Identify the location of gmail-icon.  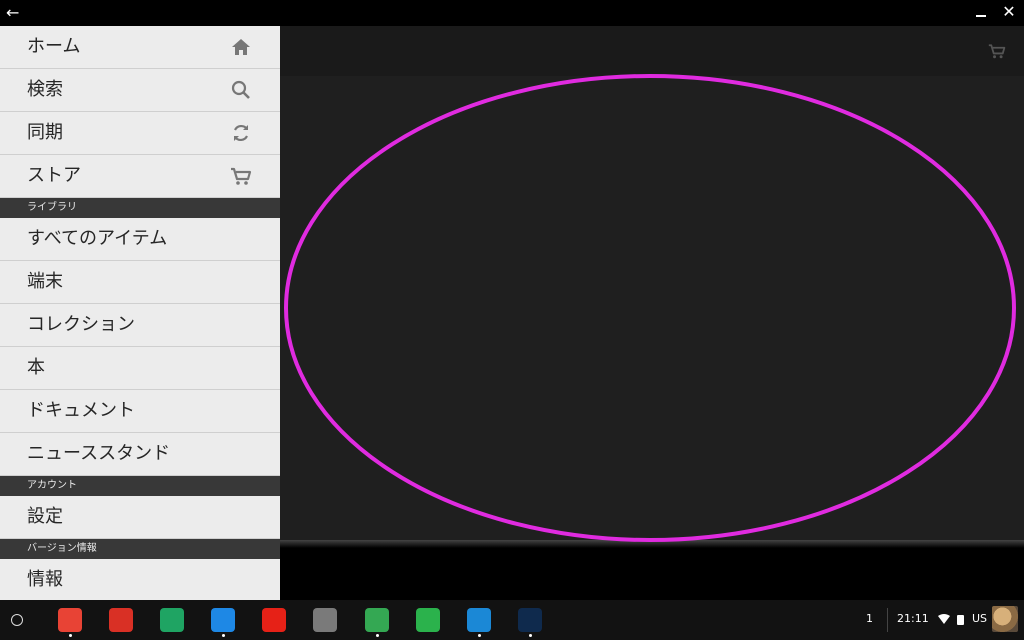
(121, 620).